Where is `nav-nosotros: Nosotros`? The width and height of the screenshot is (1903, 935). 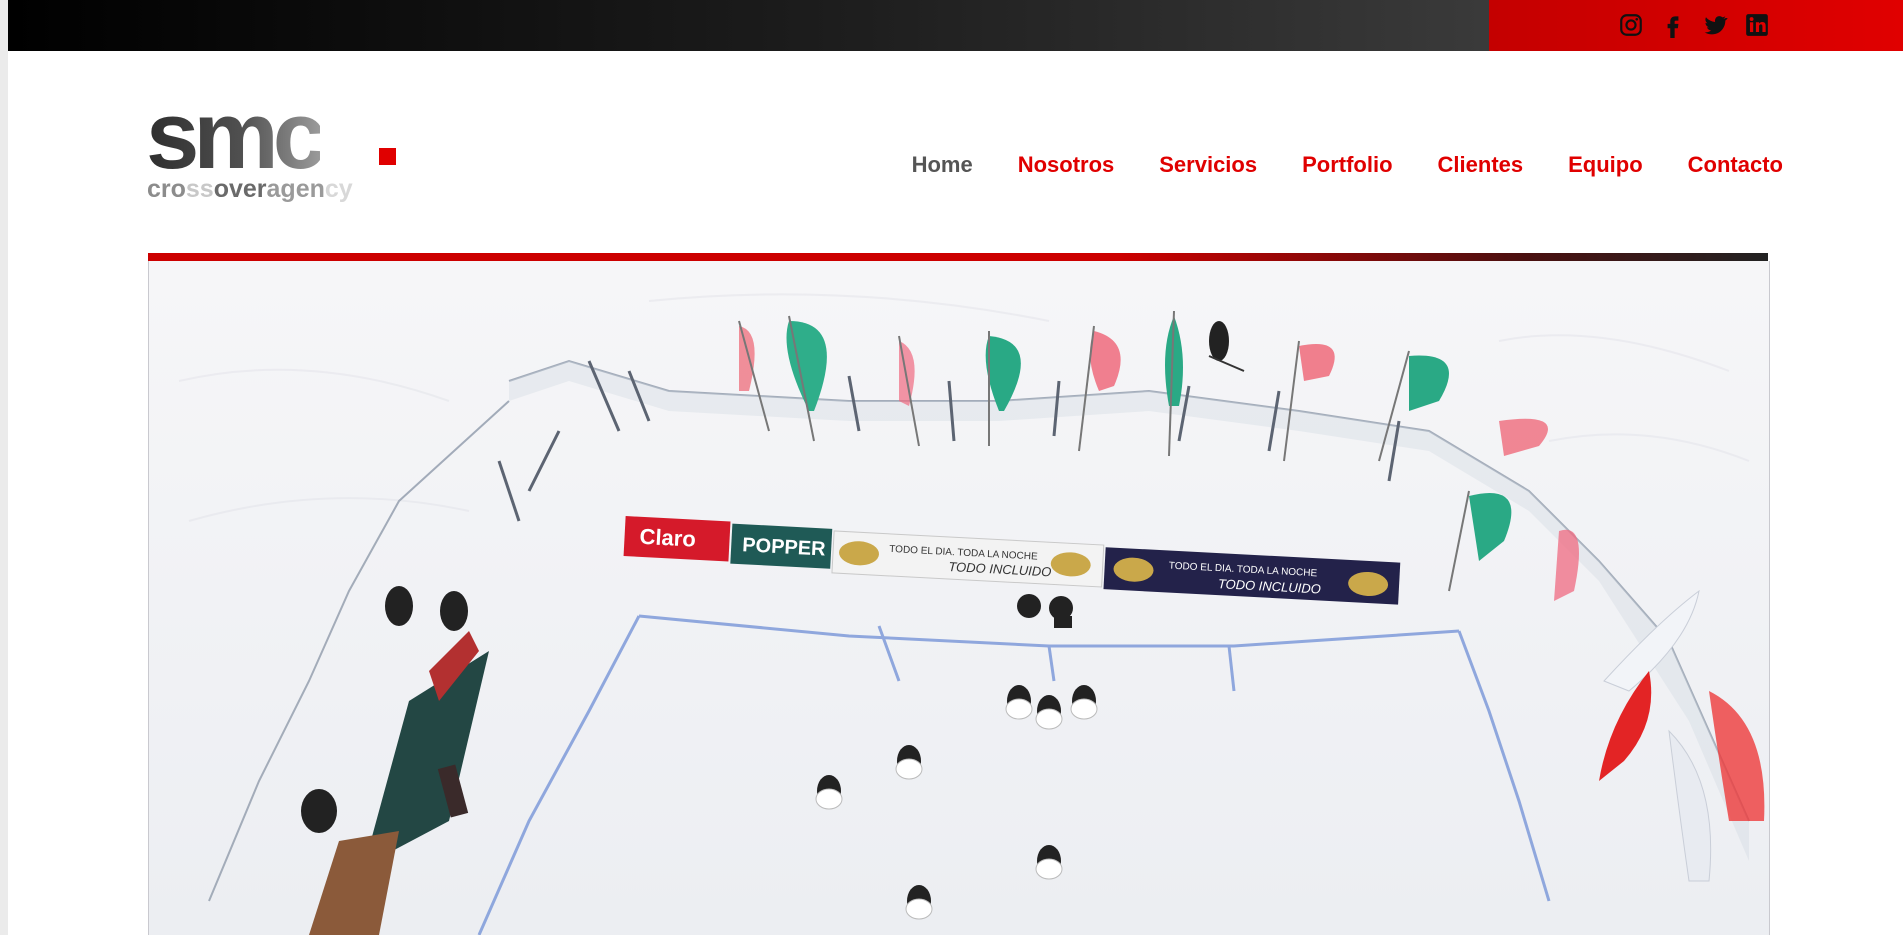 nav-nosotros: Nosotros is located at coordinates (1066, 165).